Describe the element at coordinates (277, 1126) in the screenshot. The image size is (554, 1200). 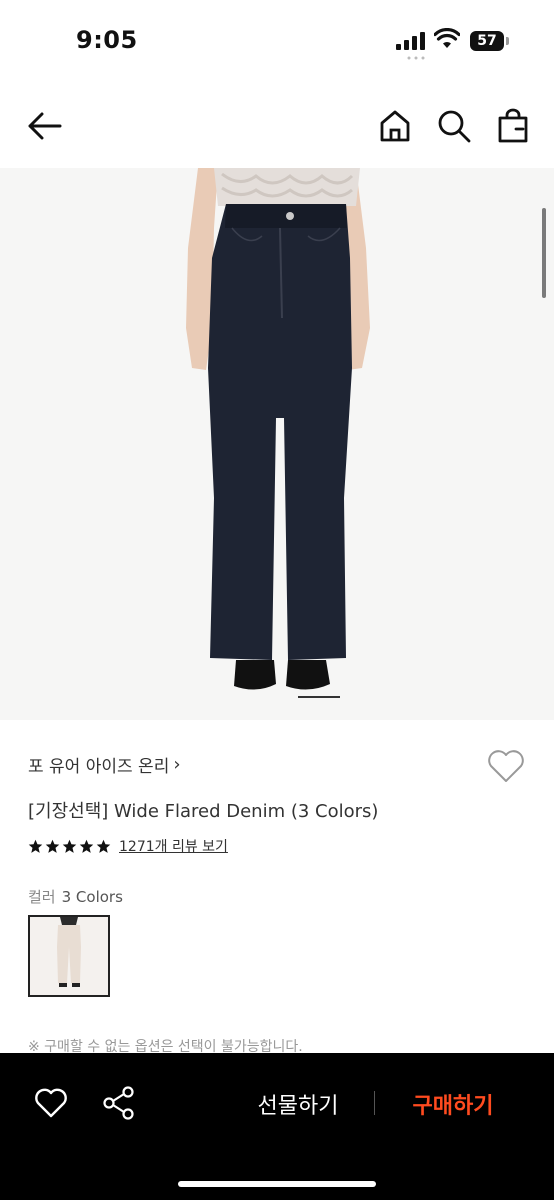
I see `bottom-action-bar: 선물하기 구매하기` at that location.